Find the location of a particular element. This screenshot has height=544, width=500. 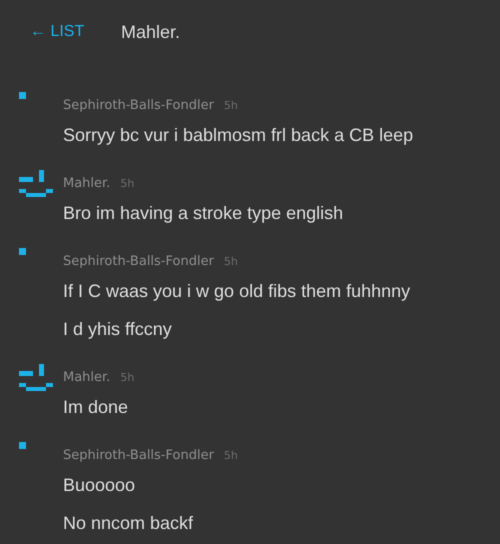

message-text: No nncom backf is located at coordinates (128, 523).